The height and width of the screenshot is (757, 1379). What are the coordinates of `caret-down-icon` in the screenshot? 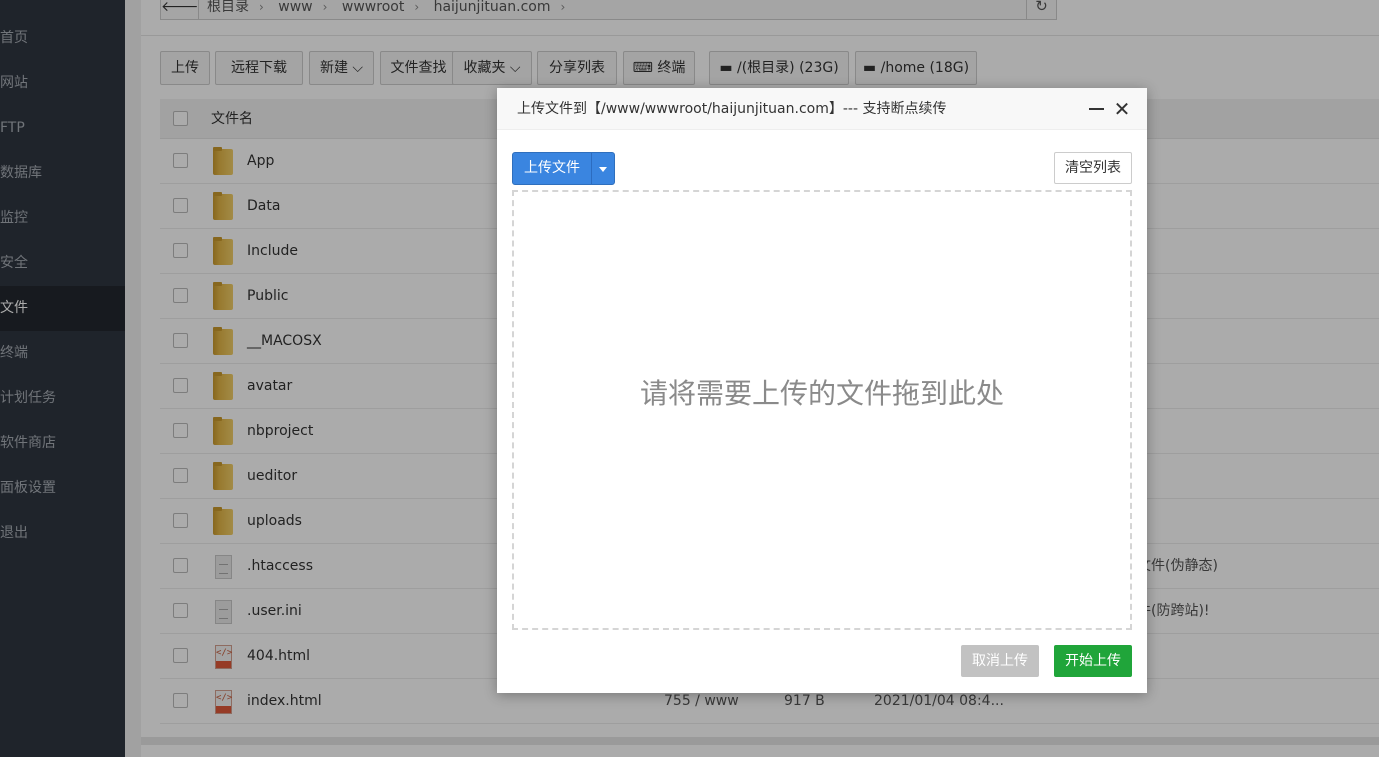 It's located at (603, 168).